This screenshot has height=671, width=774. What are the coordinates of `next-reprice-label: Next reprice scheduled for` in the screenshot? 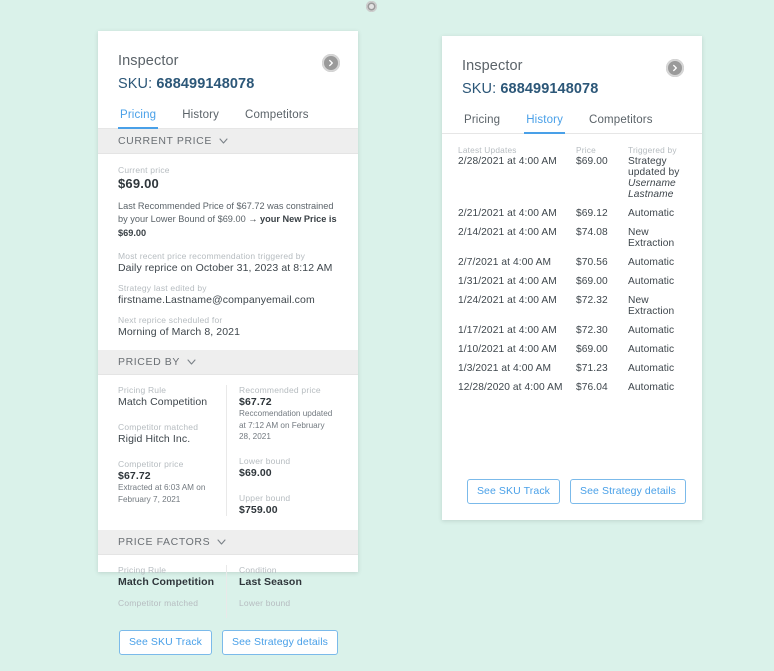 It's located at (170, 320).